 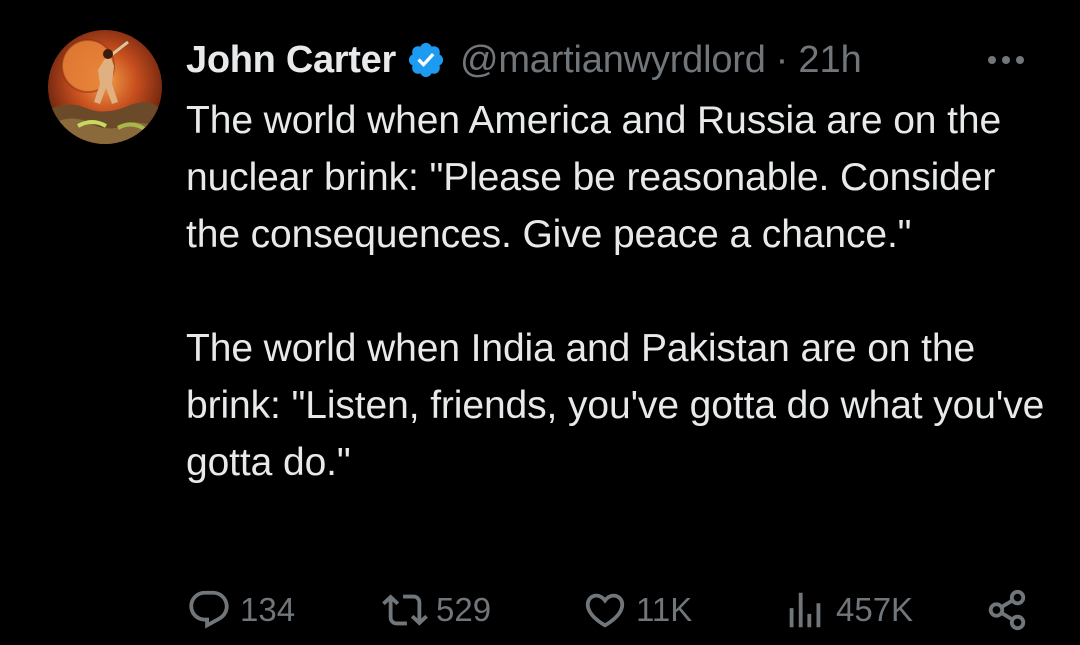 What do you see at coordinates (291, 60) in the screenshot?
I see `author-display-name: John Carter` at bounding box center [291, 60].